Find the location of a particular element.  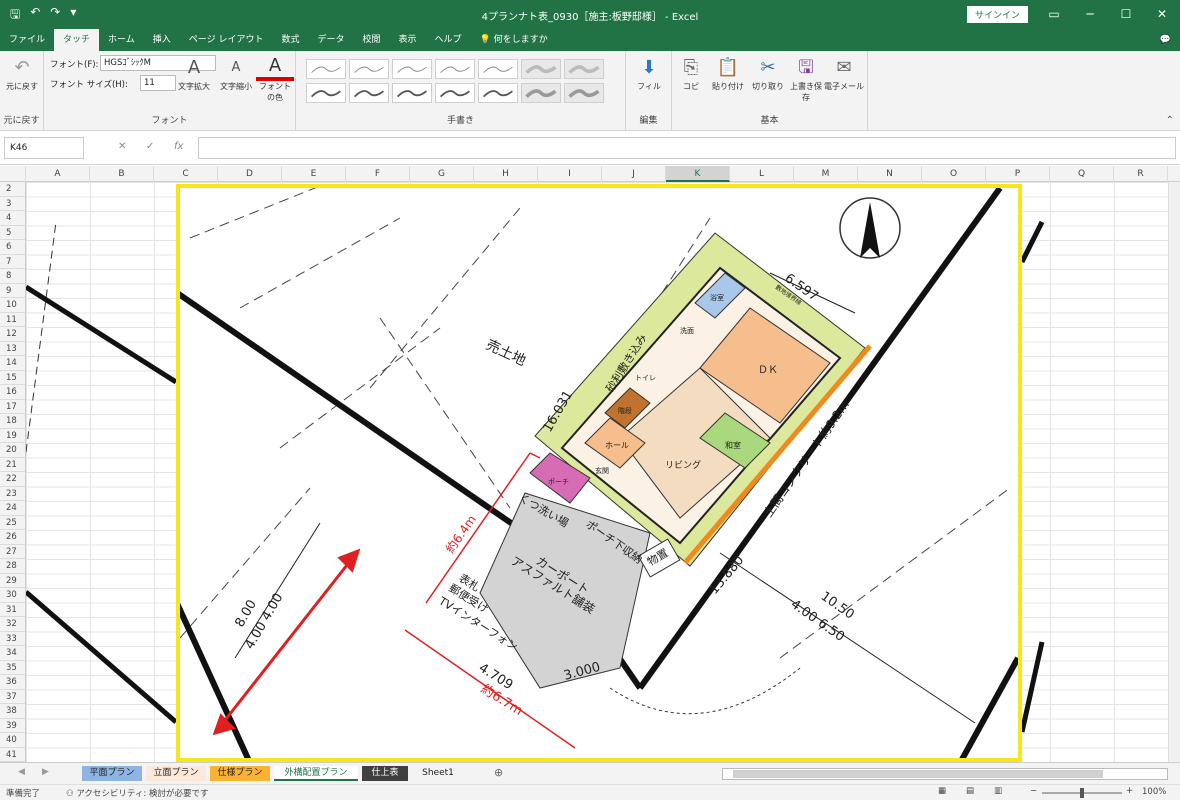

copy-button: ⎘ コピ is located at coordinates (691, 73).